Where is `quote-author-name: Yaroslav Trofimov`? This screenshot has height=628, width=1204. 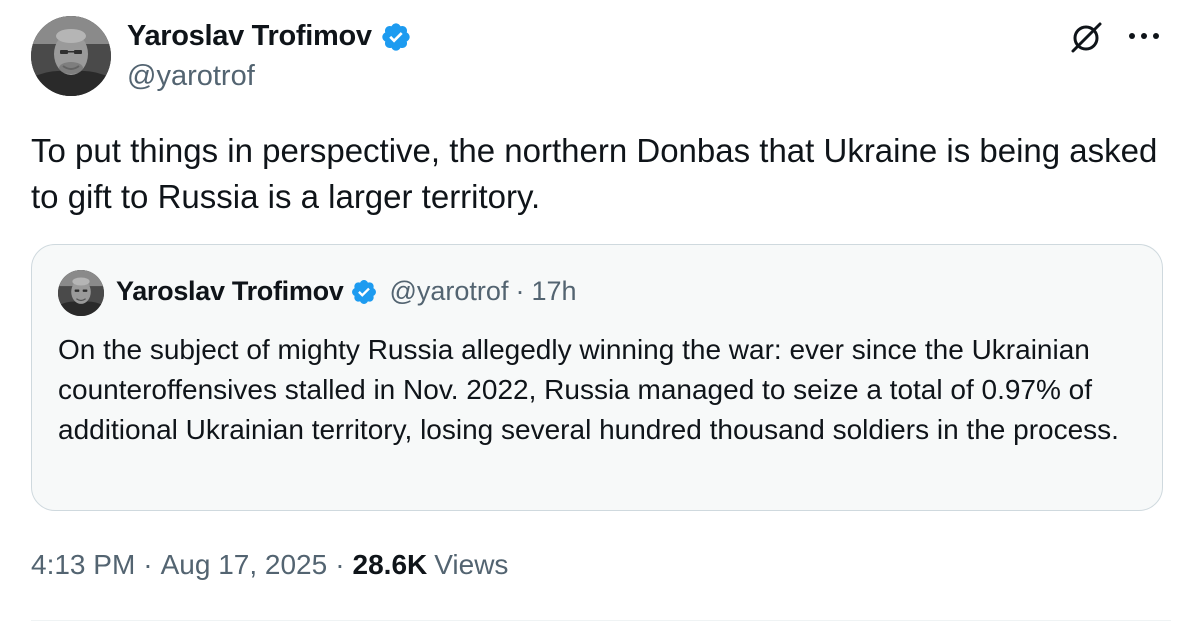 quote-author-name: Yaroslav Trofimov is located at coordinates (230, 291).